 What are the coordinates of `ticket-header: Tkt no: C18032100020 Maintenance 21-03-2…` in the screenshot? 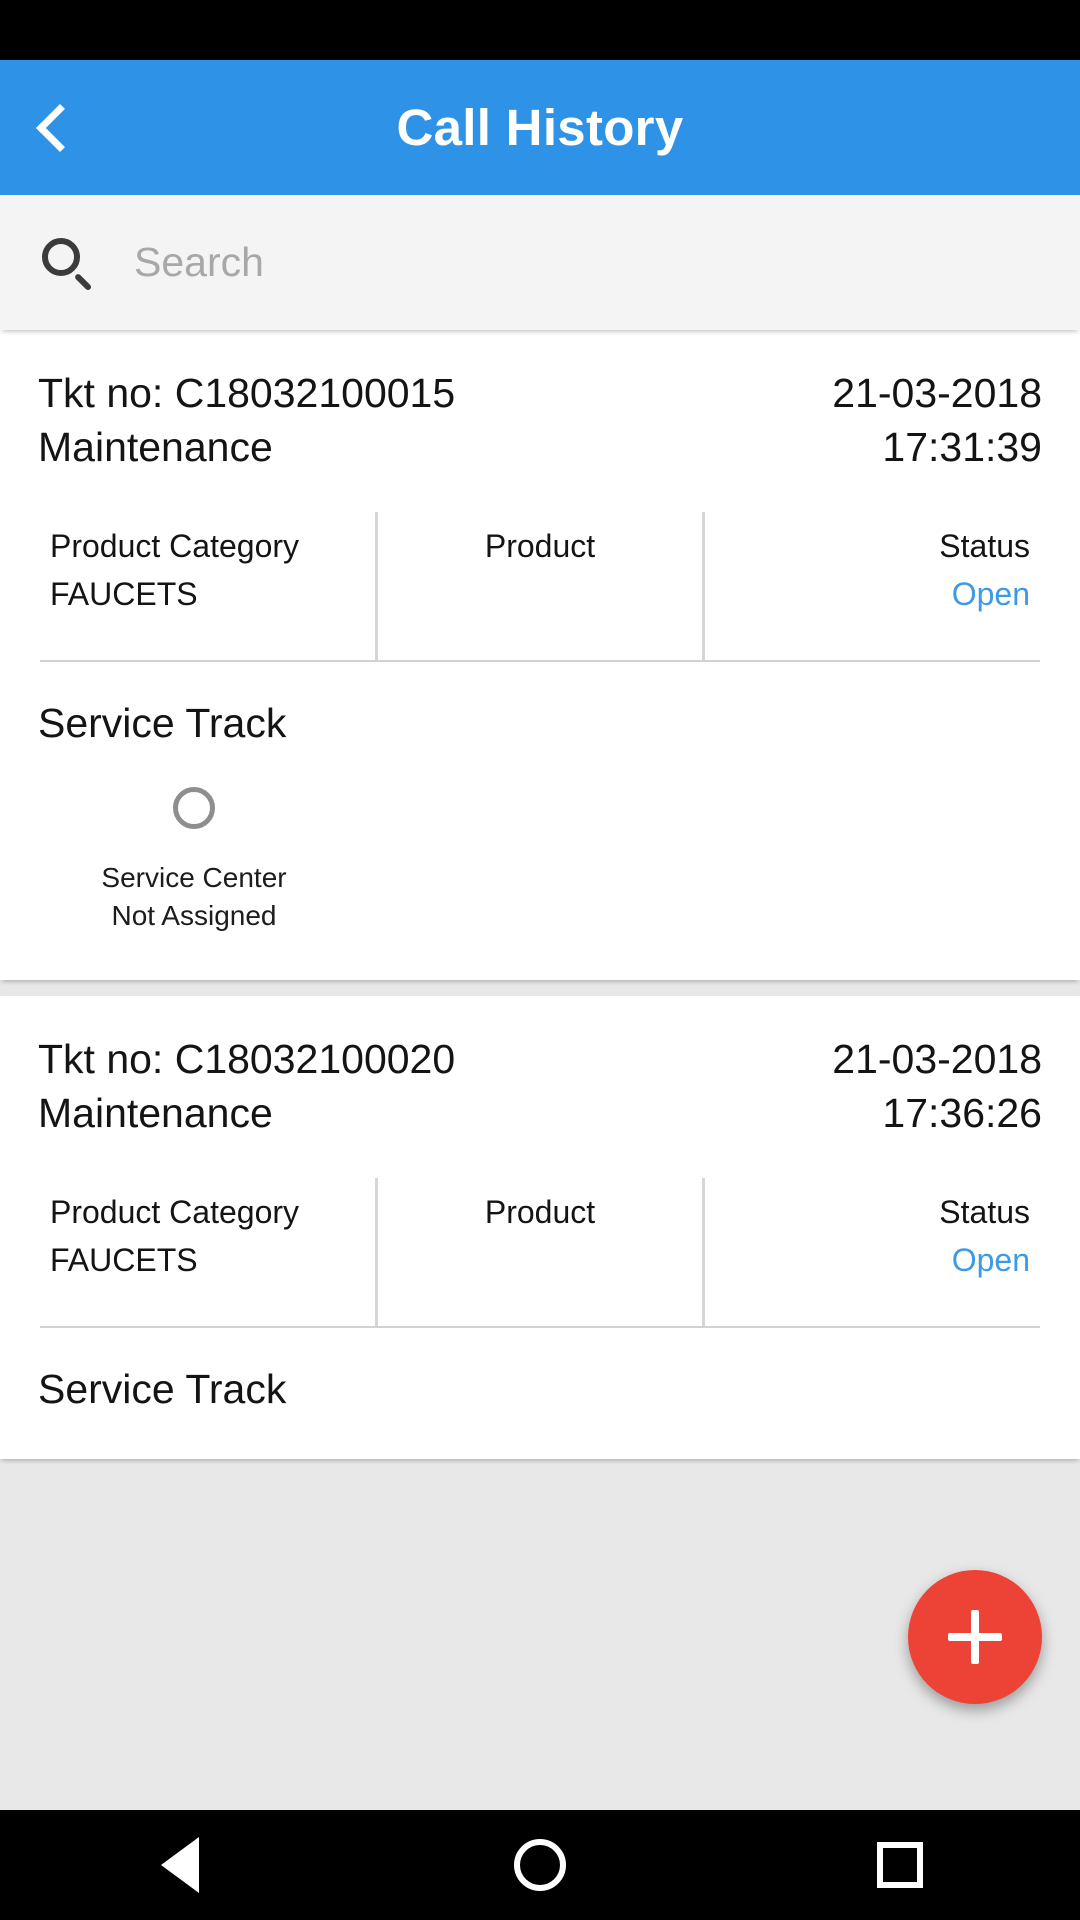 It's located at (540, 1086).